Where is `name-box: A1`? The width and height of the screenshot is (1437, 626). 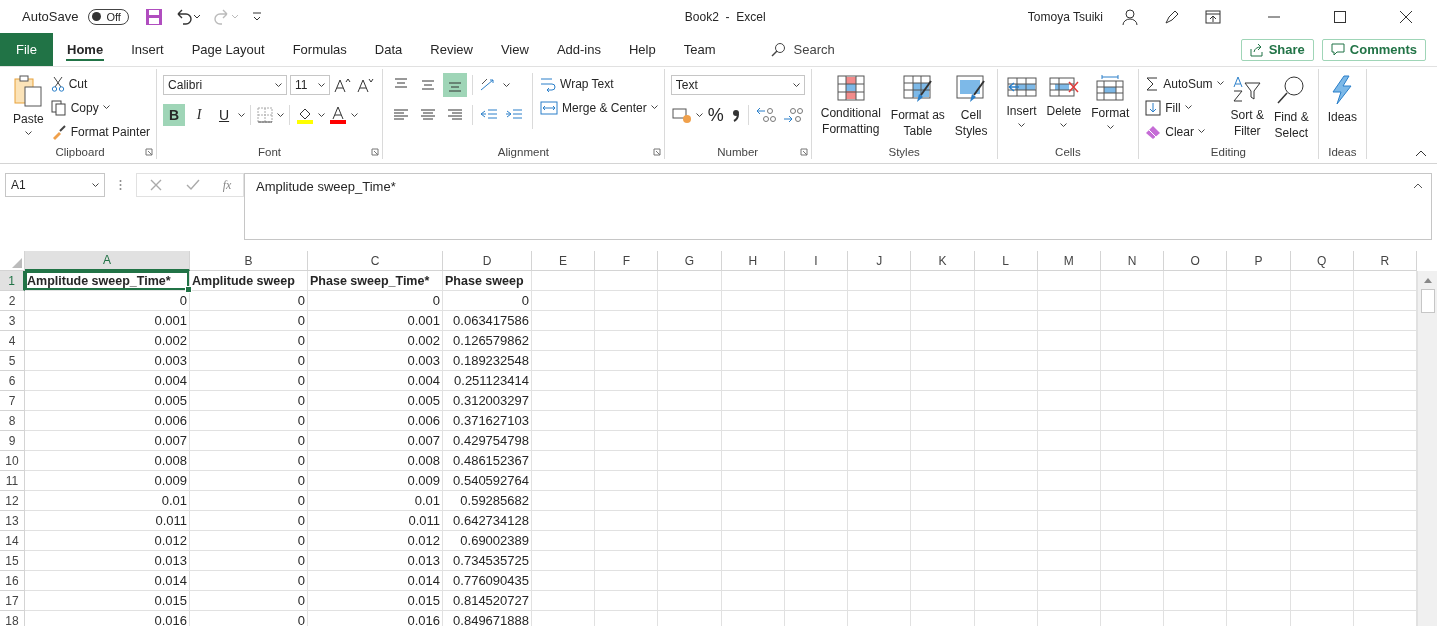
name-box: A1 is located at coordinates (55, 185).